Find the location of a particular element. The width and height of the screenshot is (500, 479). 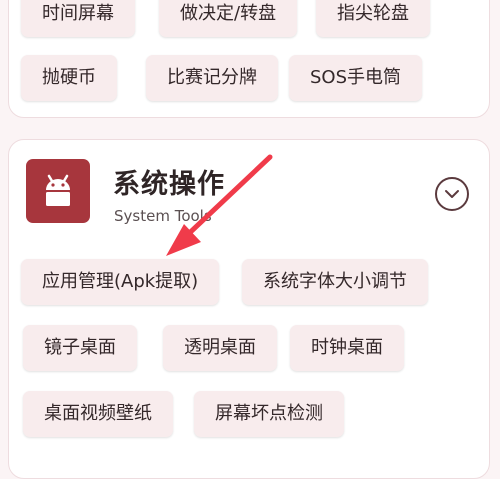

tool-chip-time-screen: 时间屏幕 is located at coordinates (78, 18).